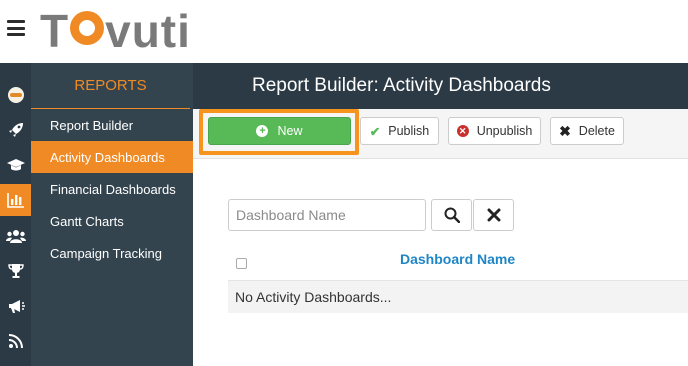 This screenshot has width=688, height=366. What do you see at coordinates (15, 236) in the screenshot?
I see `users-icon` at bounding box center [15, 236].